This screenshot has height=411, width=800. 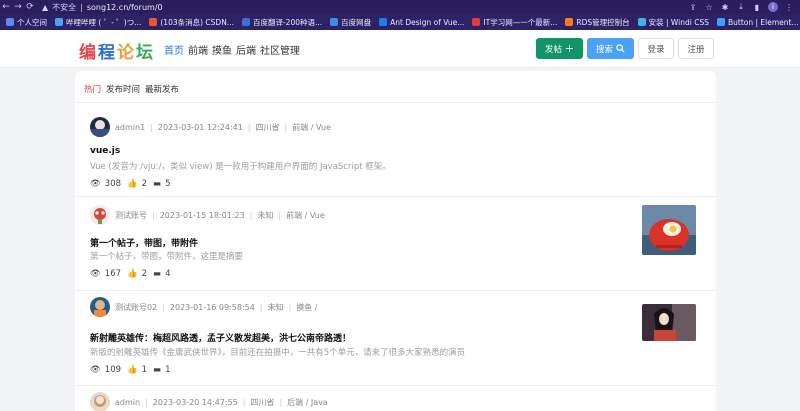 What do you see at coordinates (222, 49) in the screenshot?
I see `nav-moyu: 摸鱼` at bounding box center [222, 49].